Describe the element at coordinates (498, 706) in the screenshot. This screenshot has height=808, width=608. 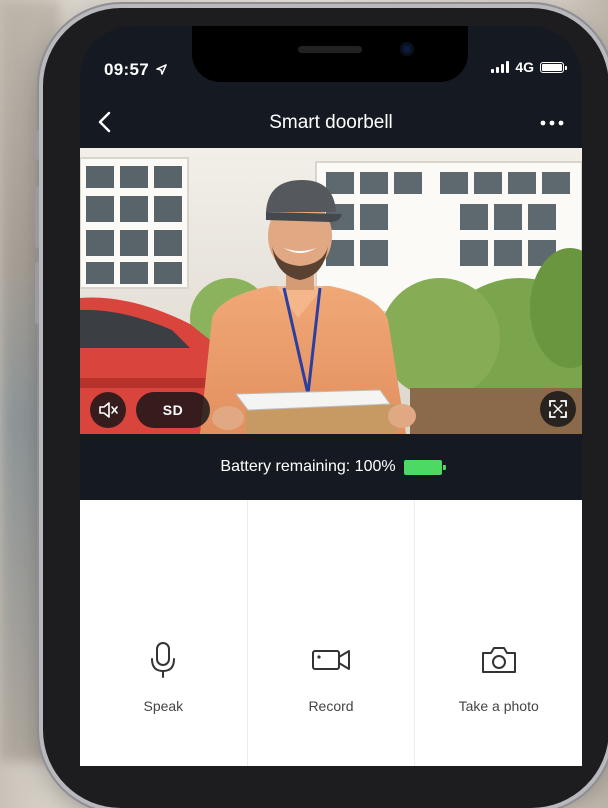
I see `take-photo-label: Take a photo` at that location.